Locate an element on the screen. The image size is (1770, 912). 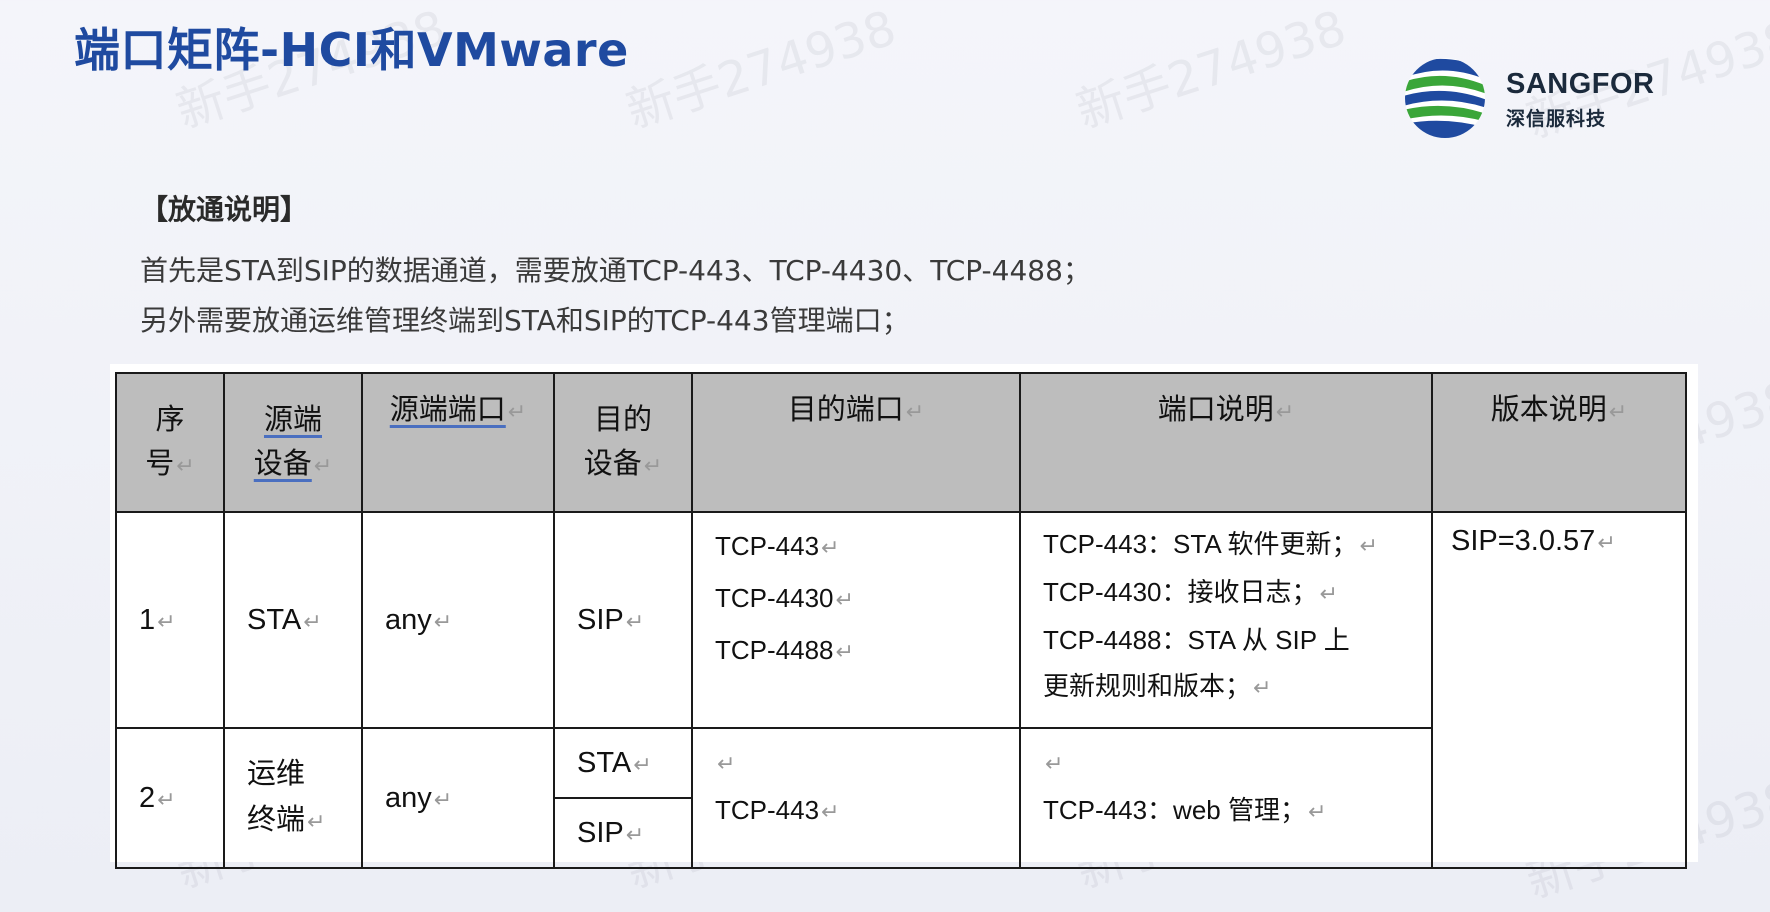
table-header-row: 序号↵ 源端 设备↵ 源端端口↵ 目的 设备↵ 目的端口↵ 端口说明↵ 版本说明↵ is located at coordinates (901, 442).